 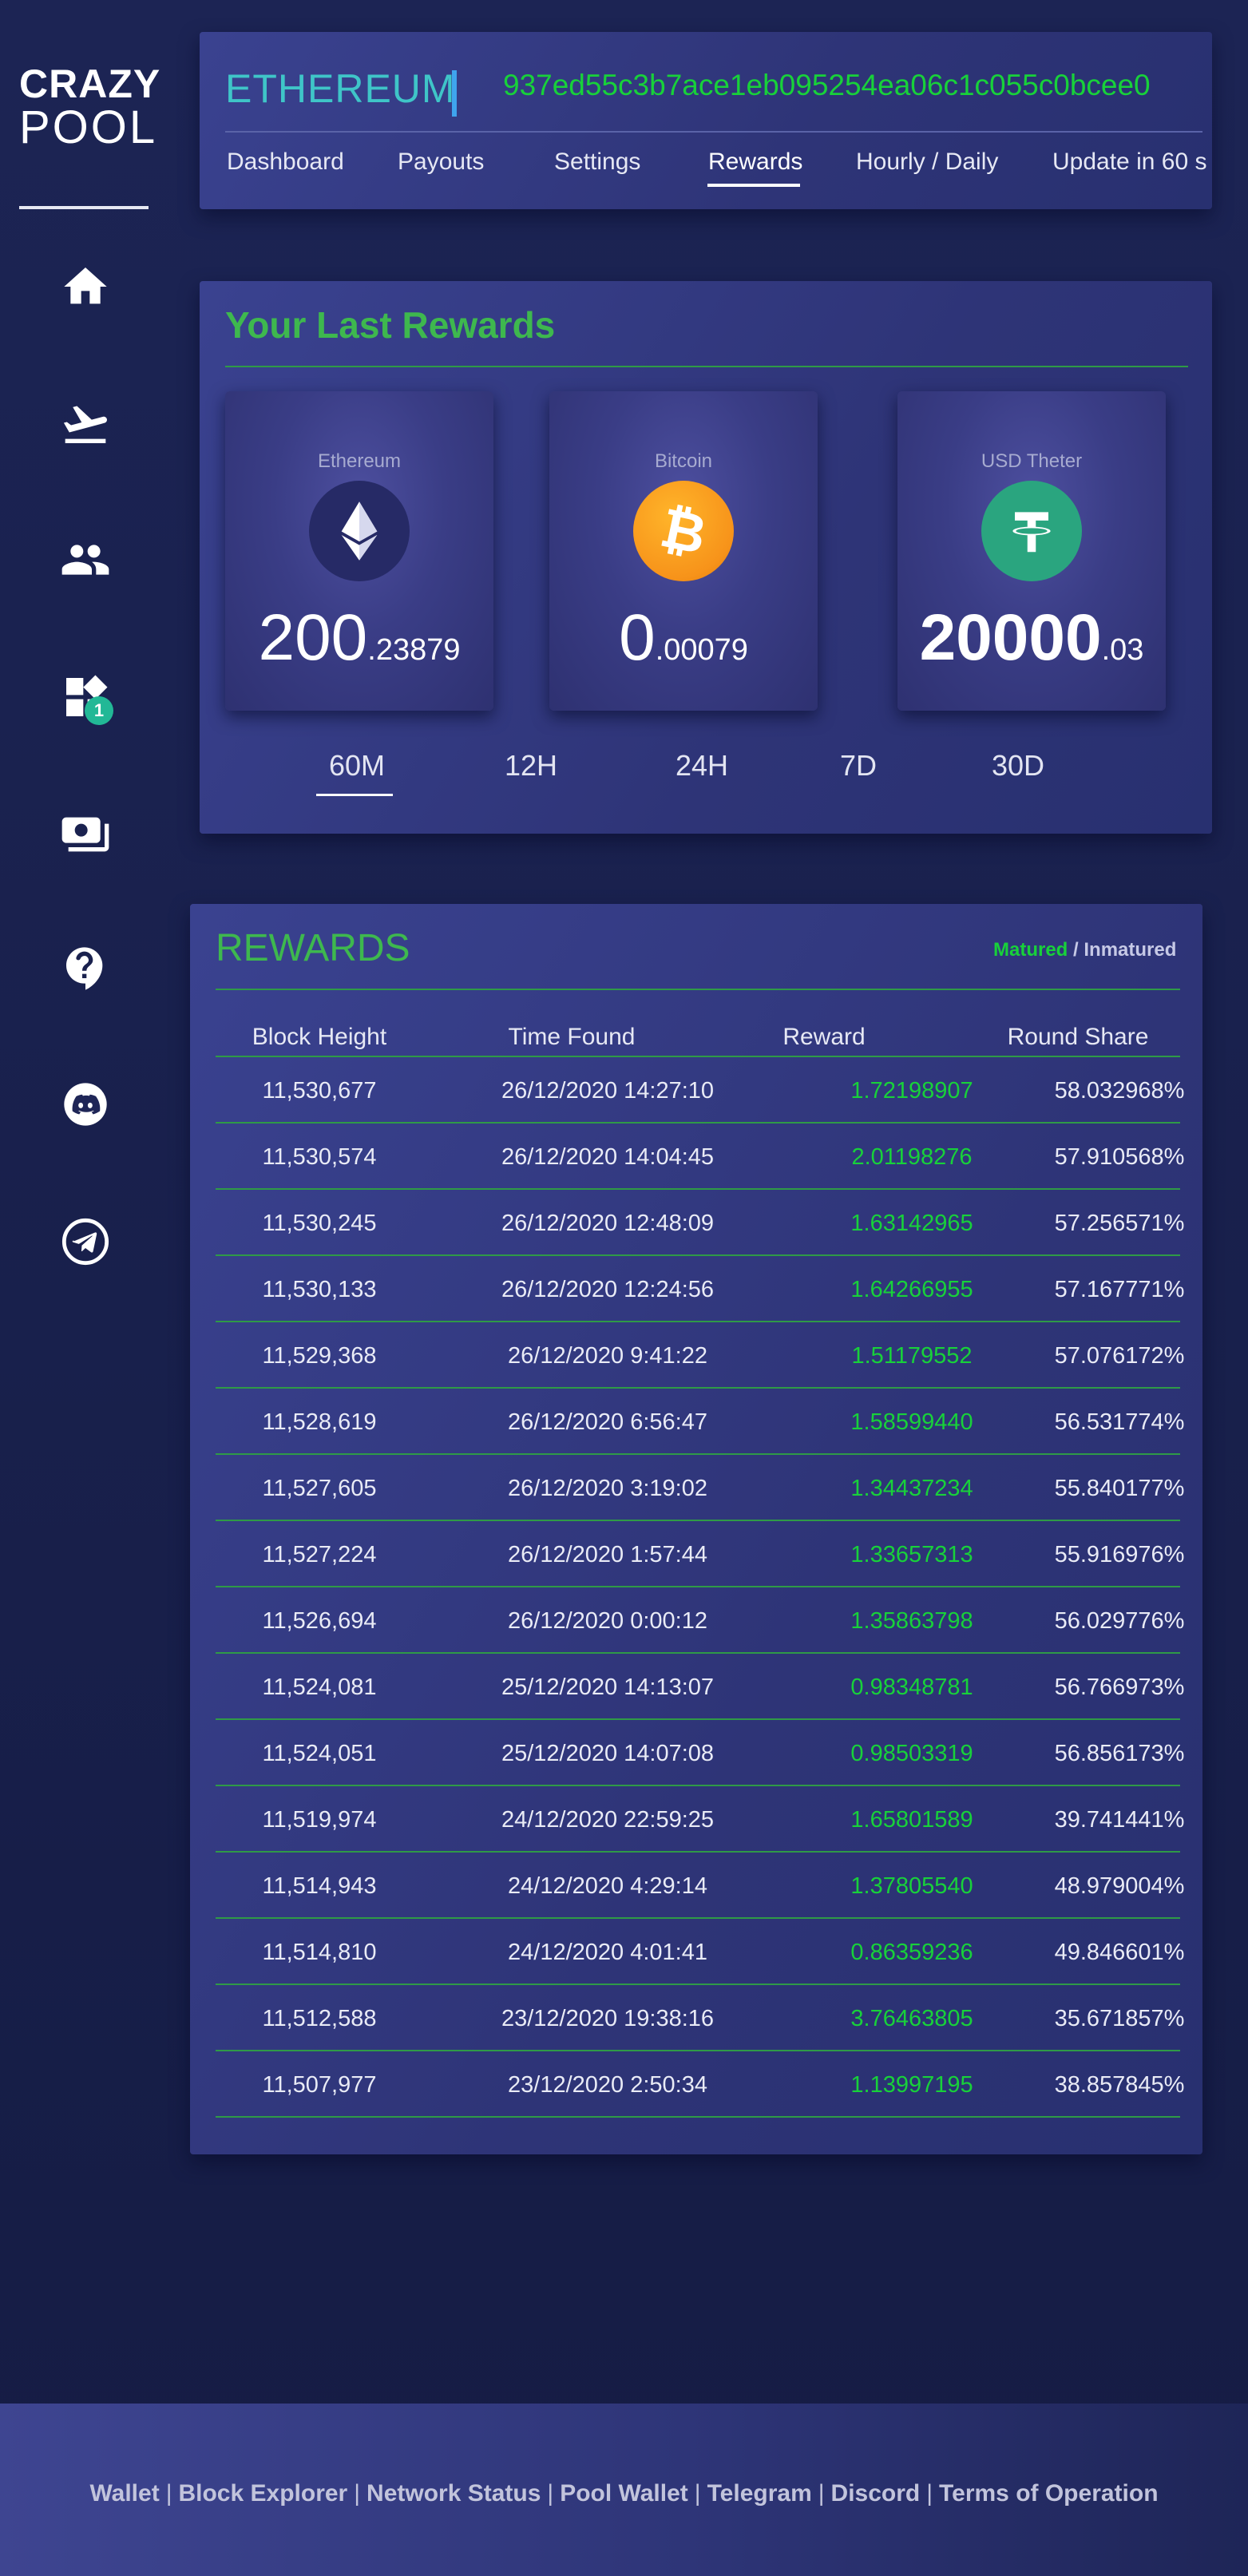 What do you see at coordinates (1119, 1687) in the screenshot?
I see `cell-round-share: 56.766973%` at bounding box center [1119, 1687].